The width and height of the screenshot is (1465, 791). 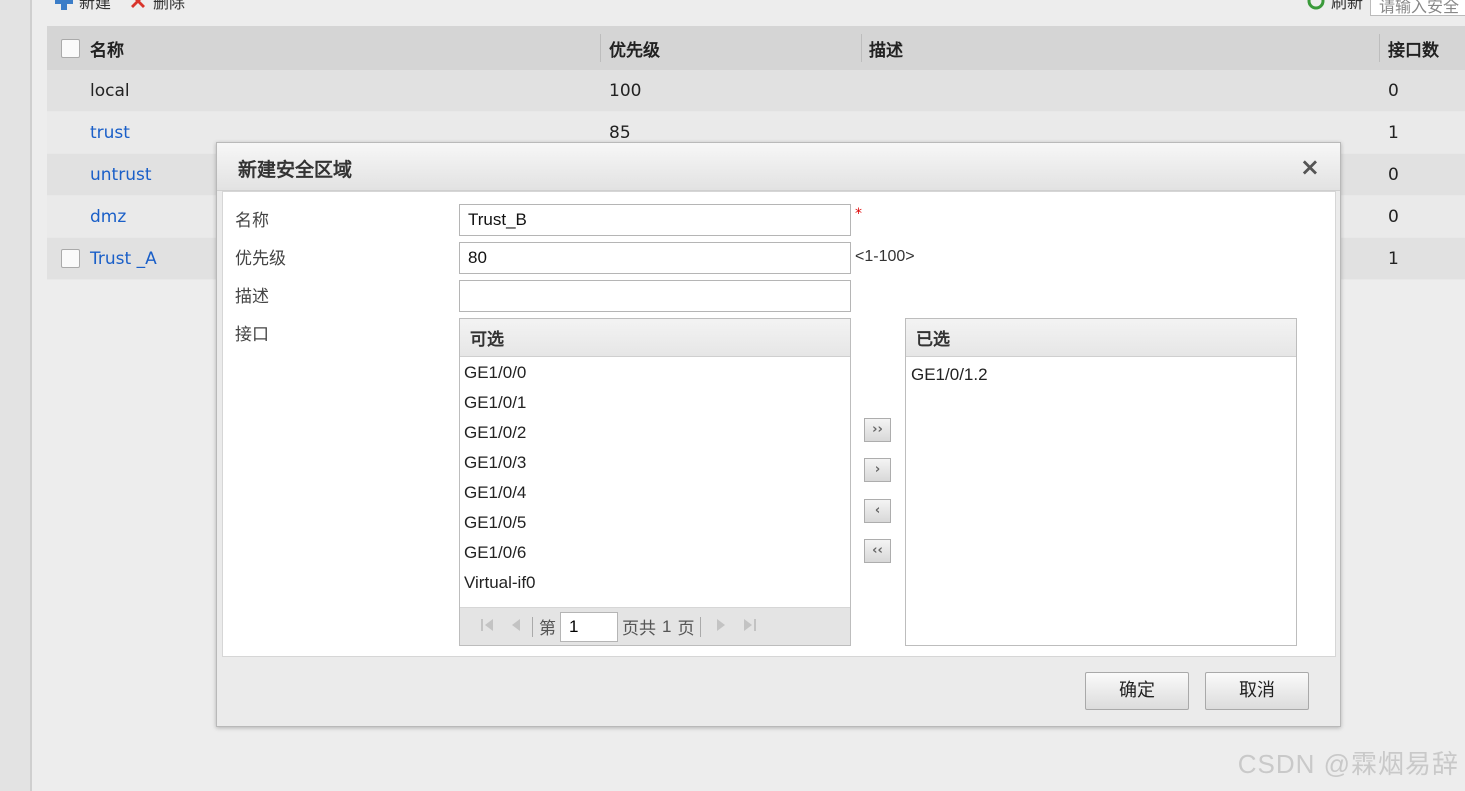 I want to click on description-field, so click(x=655, y=296).